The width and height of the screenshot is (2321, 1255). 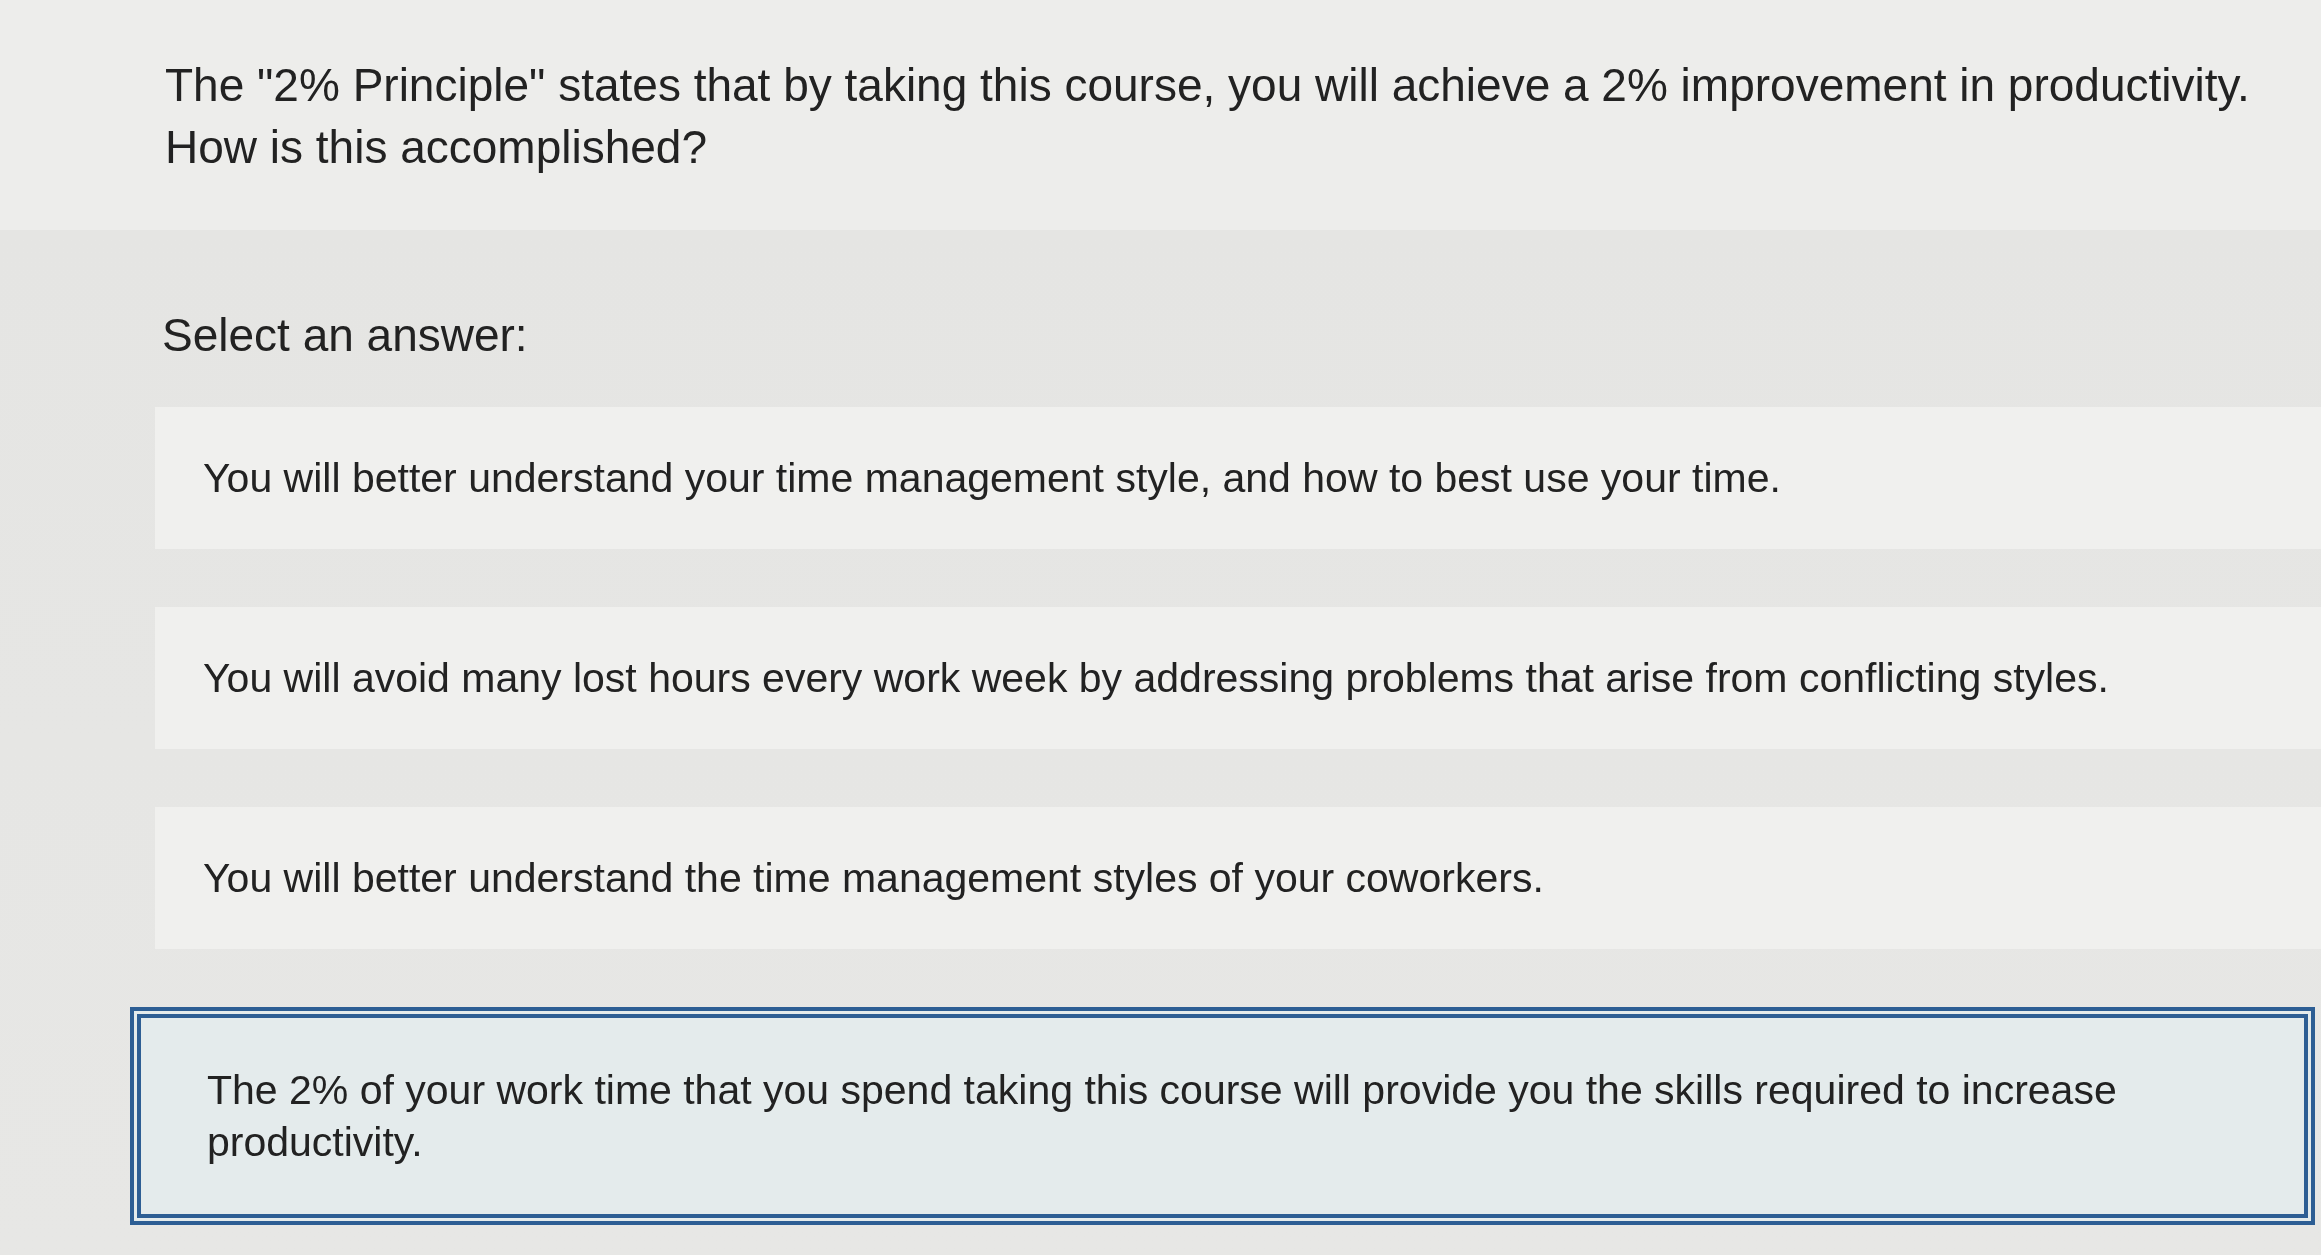 I want to click on select-prompt: Select an answer:, so click(x=345, y=335).